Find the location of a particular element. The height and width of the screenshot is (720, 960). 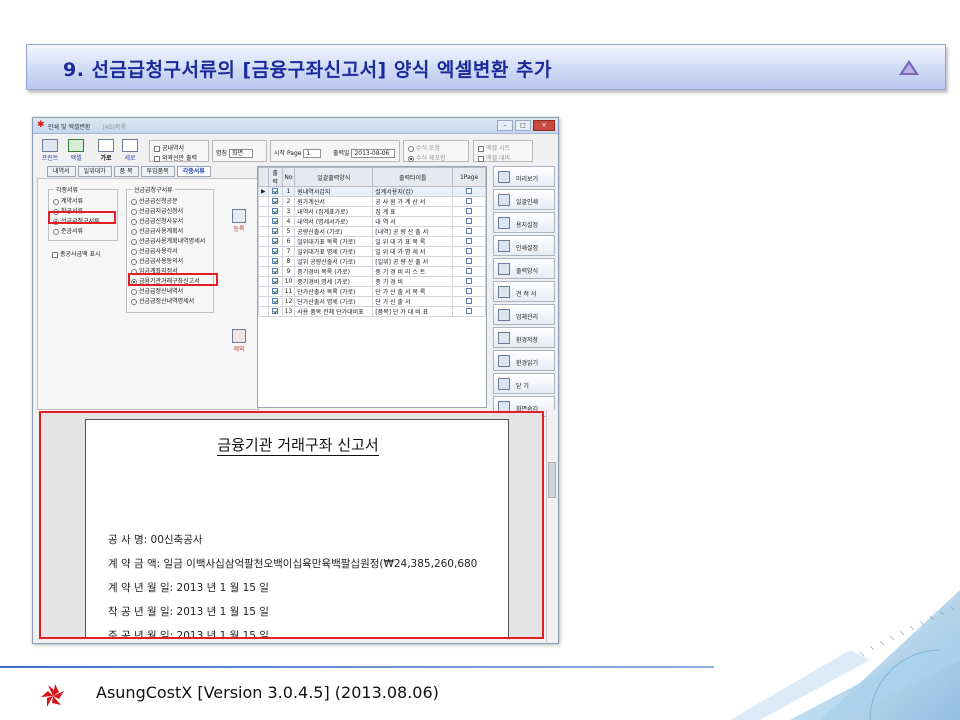

maximize-button: □ is located at coordinates (523, 125).